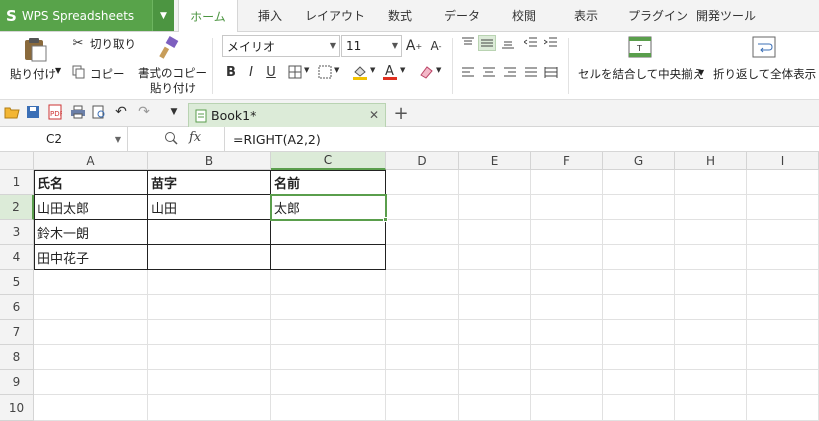  I want to click on tab-layout: レイアウト, so click(335, 15).